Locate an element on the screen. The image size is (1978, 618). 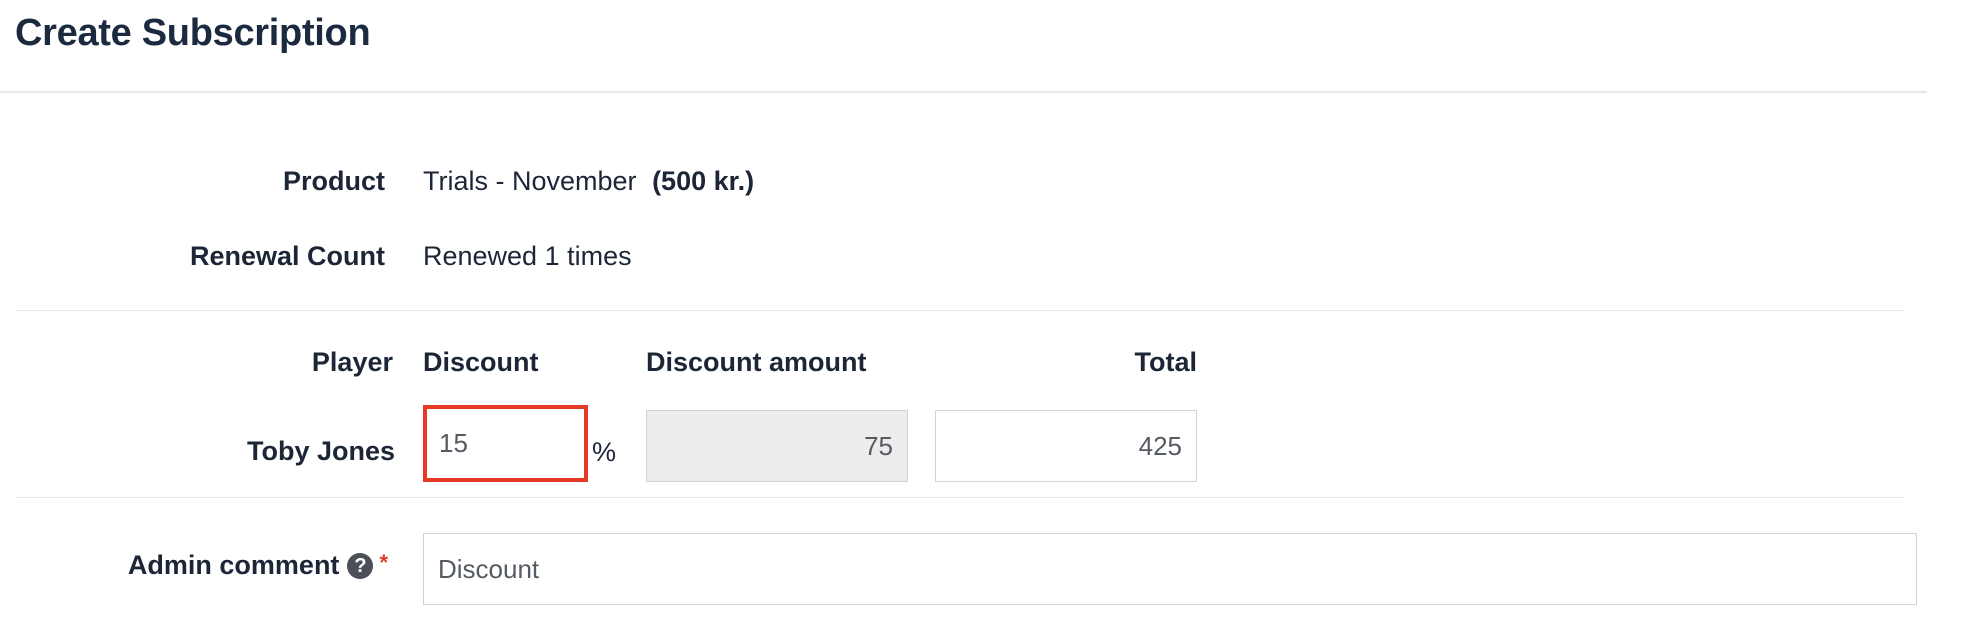
discount-column-header: Discount is located at coordinates (481, 362).